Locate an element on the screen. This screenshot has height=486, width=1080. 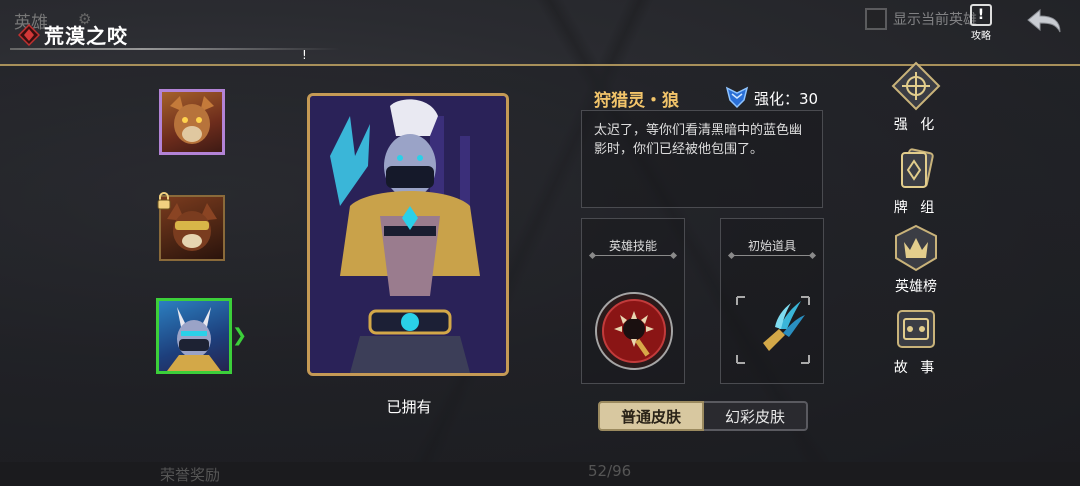
menu-ranking-label: 英雄榜 is located at coordinates (916, 287).